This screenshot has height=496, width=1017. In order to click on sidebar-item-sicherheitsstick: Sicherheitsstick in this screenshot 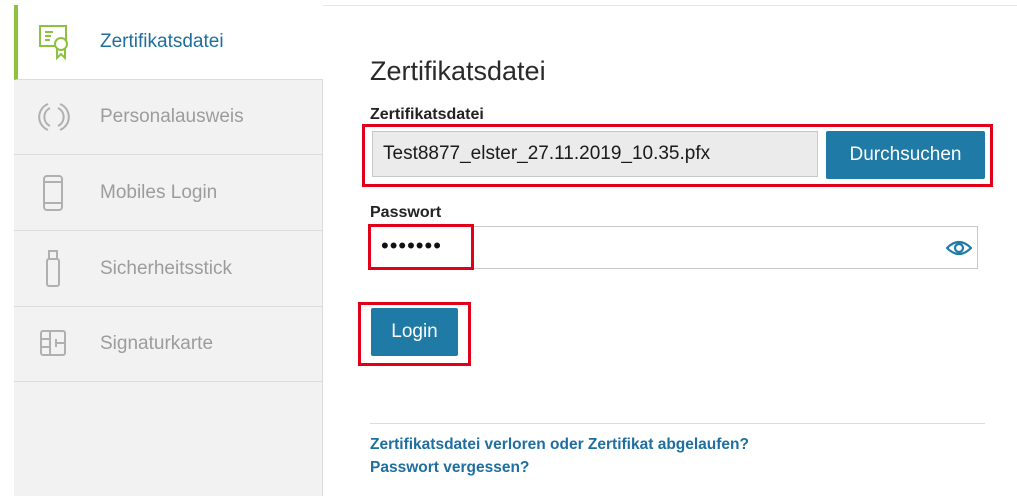, I will do `click(168, 269)`.